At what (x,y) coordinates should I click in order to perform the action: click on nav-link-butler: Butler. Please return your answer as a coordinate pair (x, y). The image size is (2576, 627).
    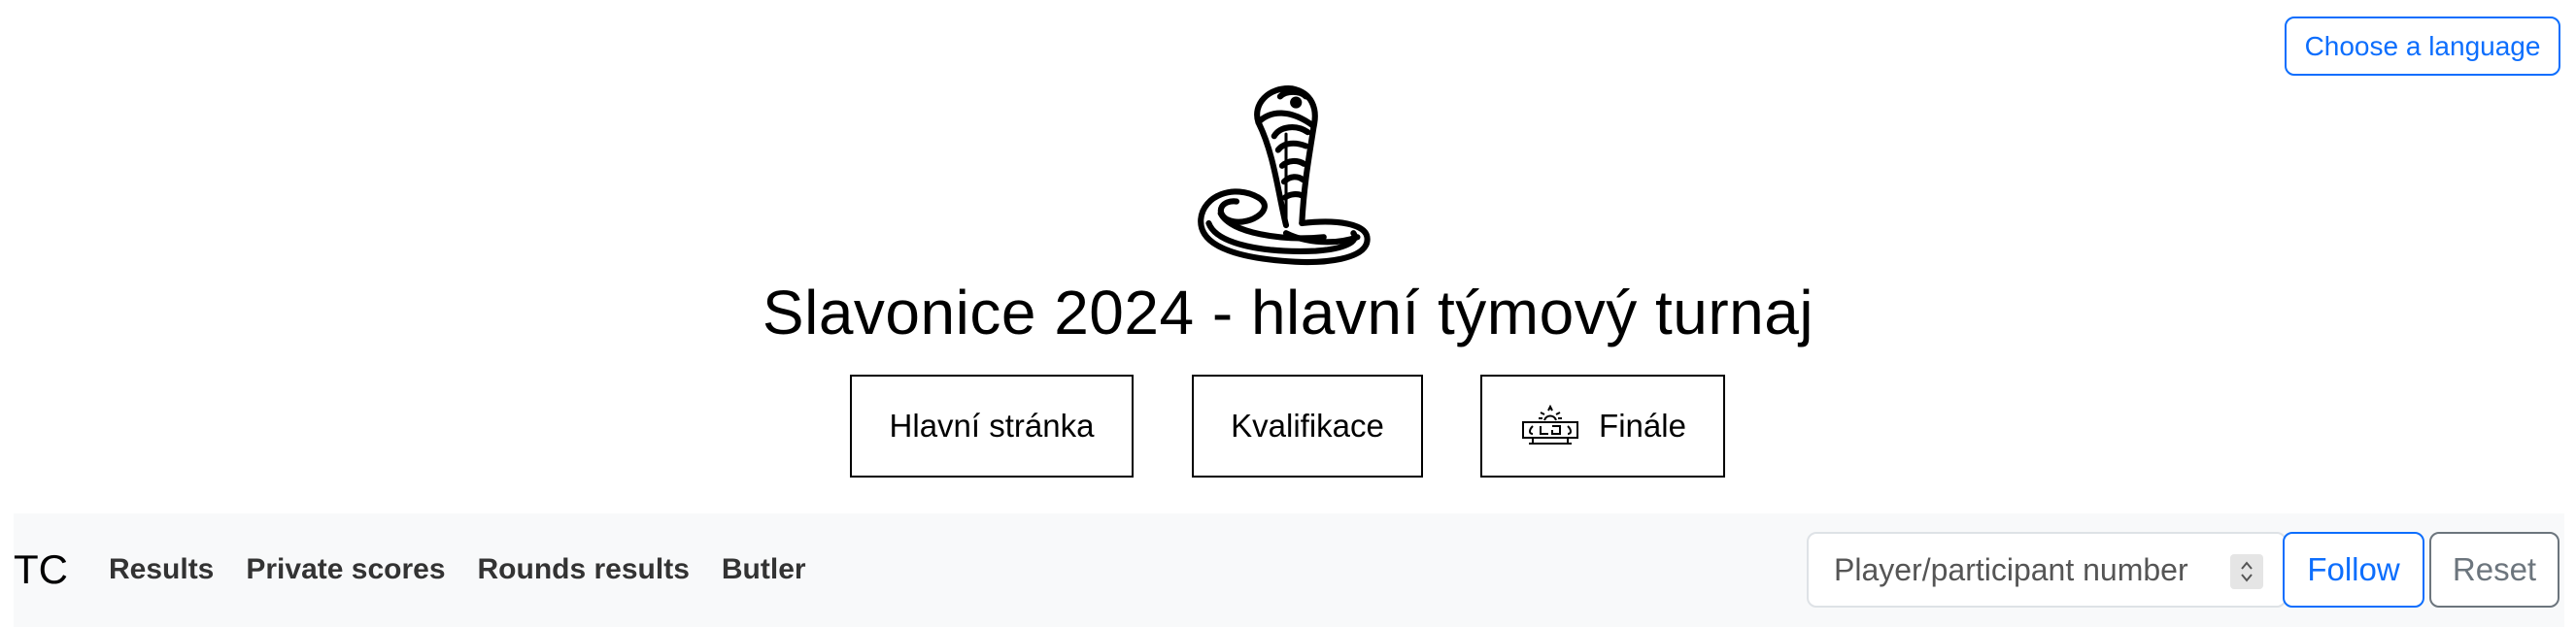
    Looking at the image, I should click on (764, 569).